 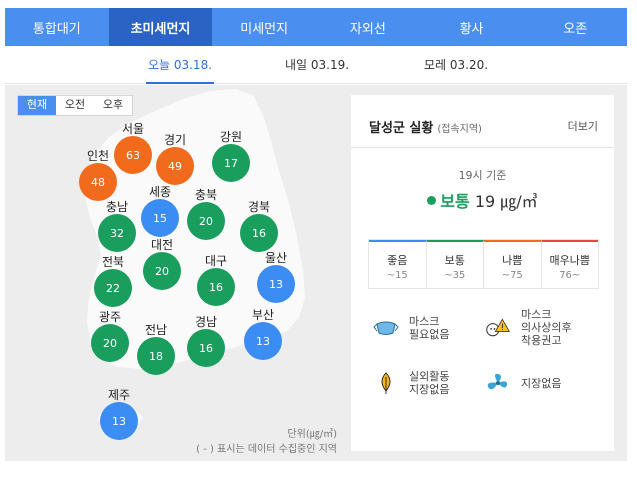 What do you see at coordinates (498, 328) in the screenshot?
I see `sensitive-group-warning-icon` at bounding box center [498, 328].